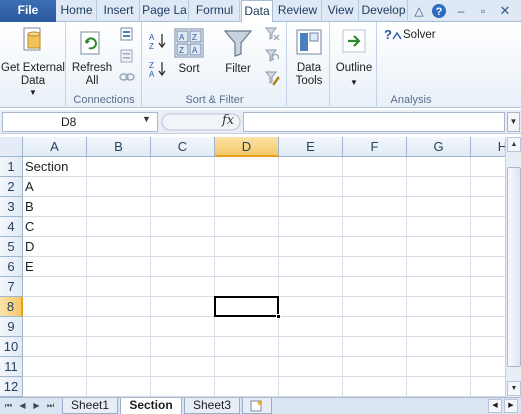  Describe the element at coordinates (119, 147) in the screenshot. I see `column-header-b: B` at that location.